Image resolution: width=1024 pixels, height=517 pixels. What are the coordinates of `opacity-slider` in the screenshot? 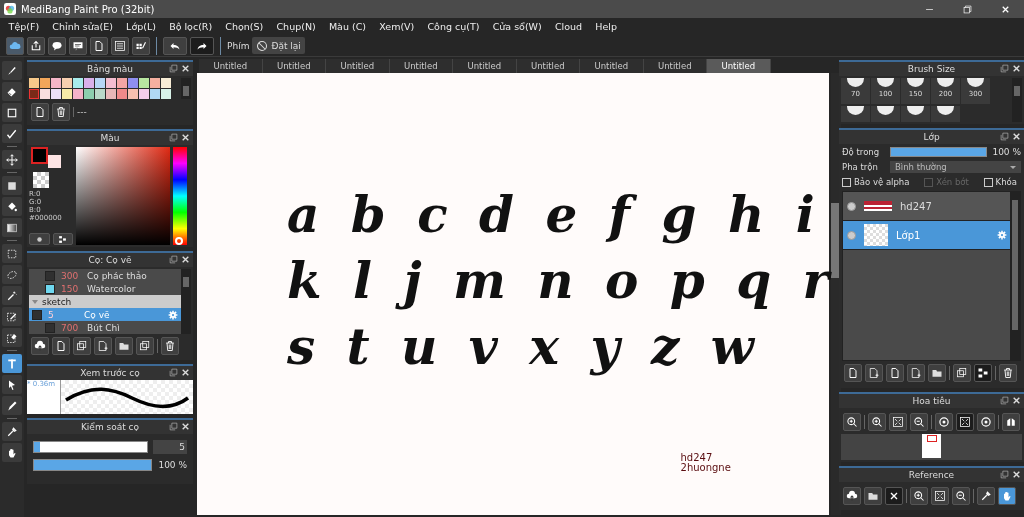 It's located at (938, 152).